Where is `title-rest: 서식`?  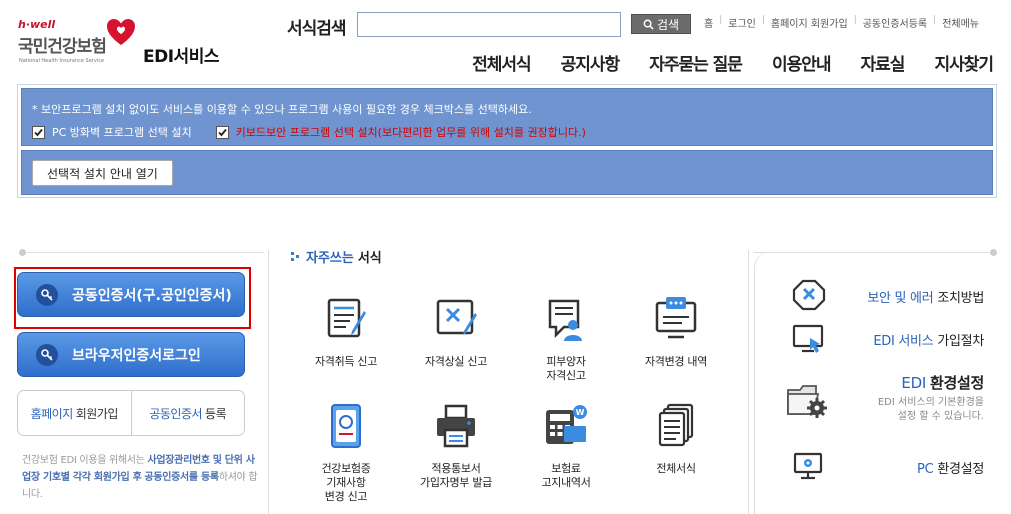 title-rest: 서식 is located at coordinates (369, 258).